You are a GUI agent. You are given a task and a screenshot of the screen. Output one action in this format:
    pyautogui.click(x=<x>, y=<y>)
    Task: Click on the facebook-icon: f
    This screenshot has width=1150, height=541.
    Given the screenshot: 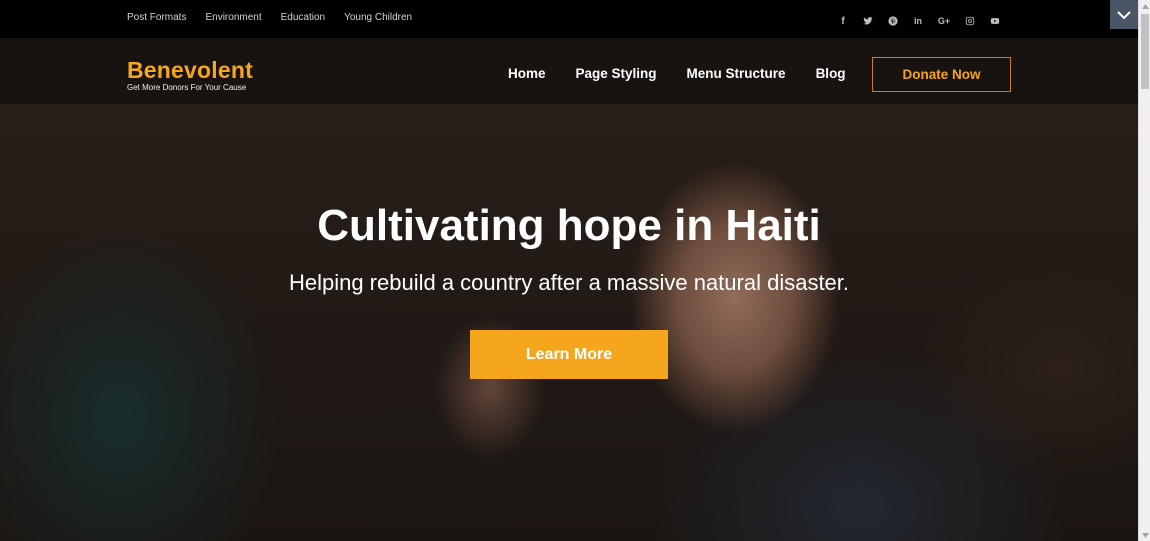 What is the action you would take?
    pyautogui.click(x=843, y=21)
    